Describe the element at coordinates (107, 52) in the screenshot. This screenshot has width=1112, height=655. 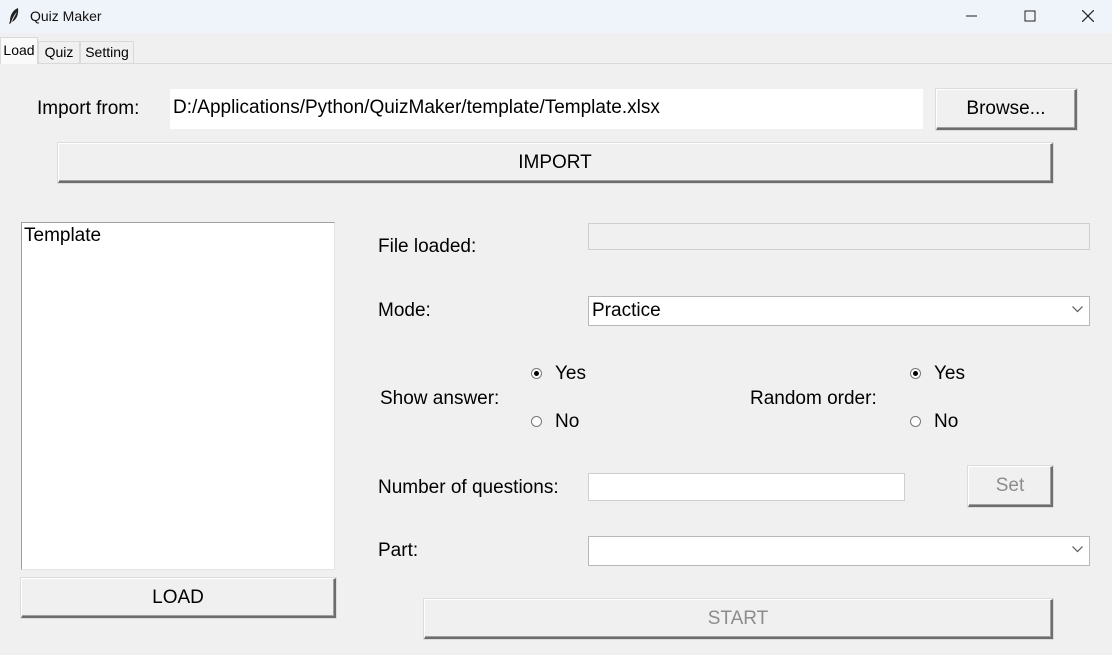
I see `tab-setting: Setting` at that location.